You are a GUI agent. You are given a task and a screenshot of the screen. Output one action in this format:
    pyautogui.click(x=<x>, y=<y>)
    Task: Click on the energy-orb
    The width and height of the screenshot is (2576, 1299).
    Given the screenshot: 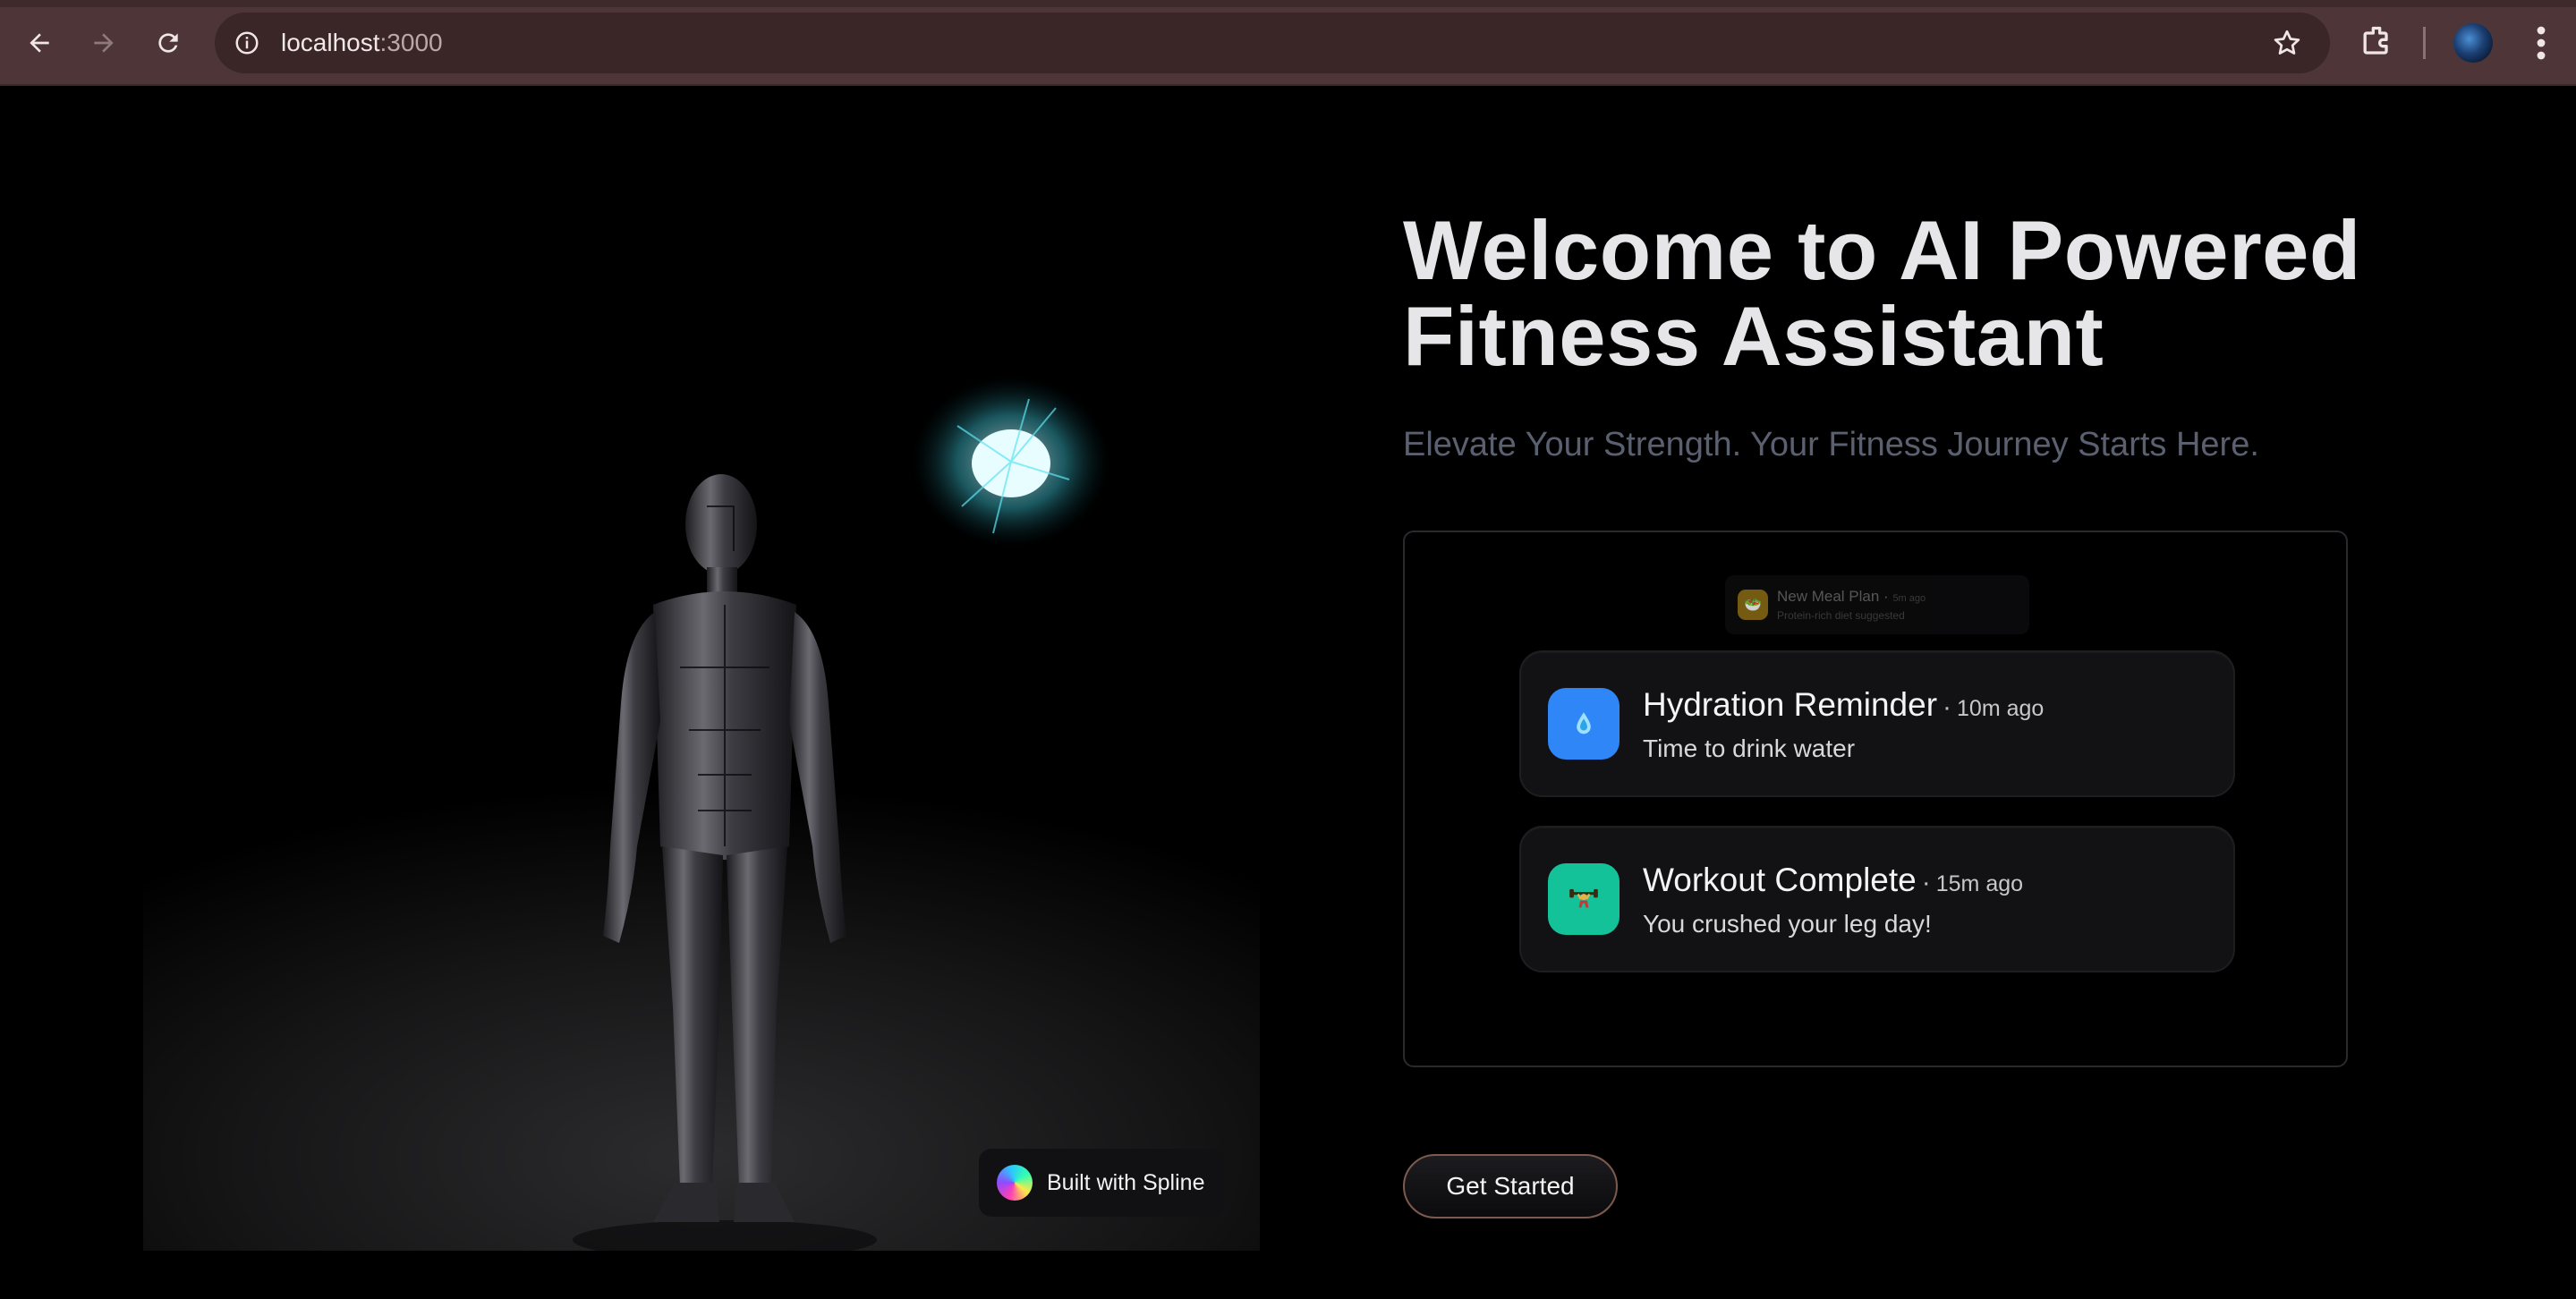 What is the action you would take?
    pyautogui.click(x=1011, y=462)
    